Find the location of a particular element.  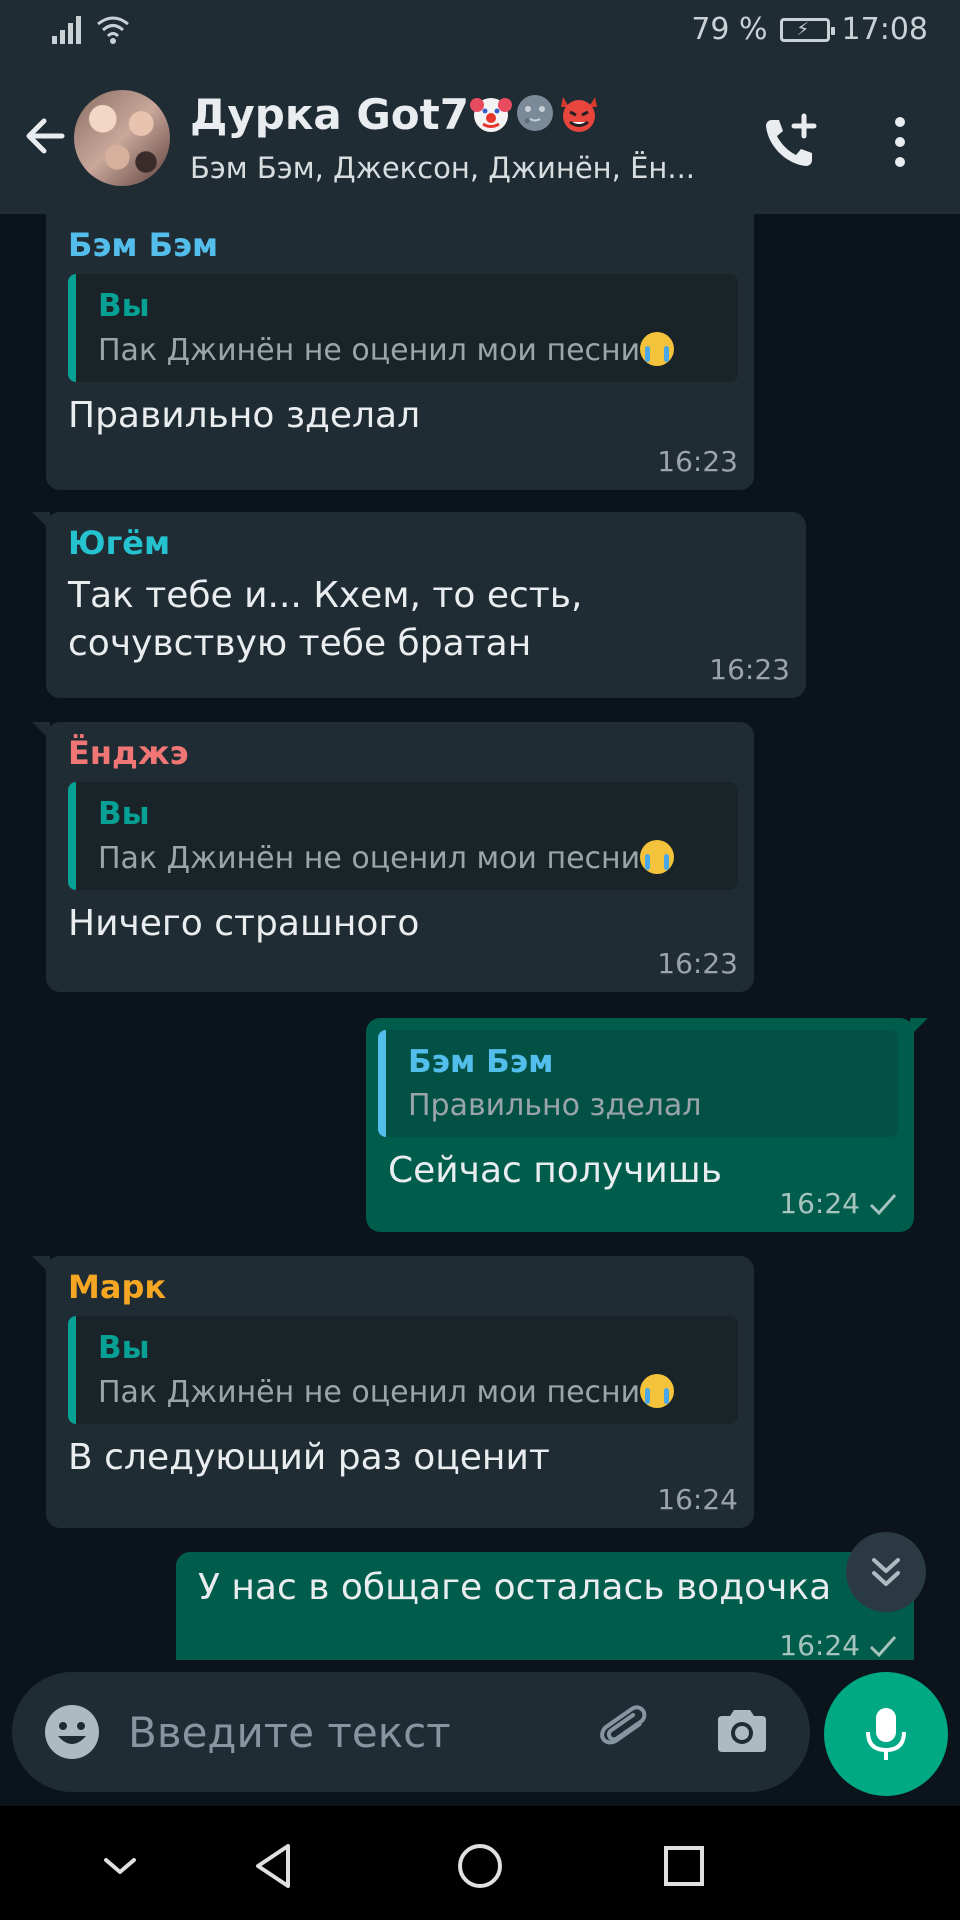

battery-percent: 79 % is located at coordinates (729, 29).